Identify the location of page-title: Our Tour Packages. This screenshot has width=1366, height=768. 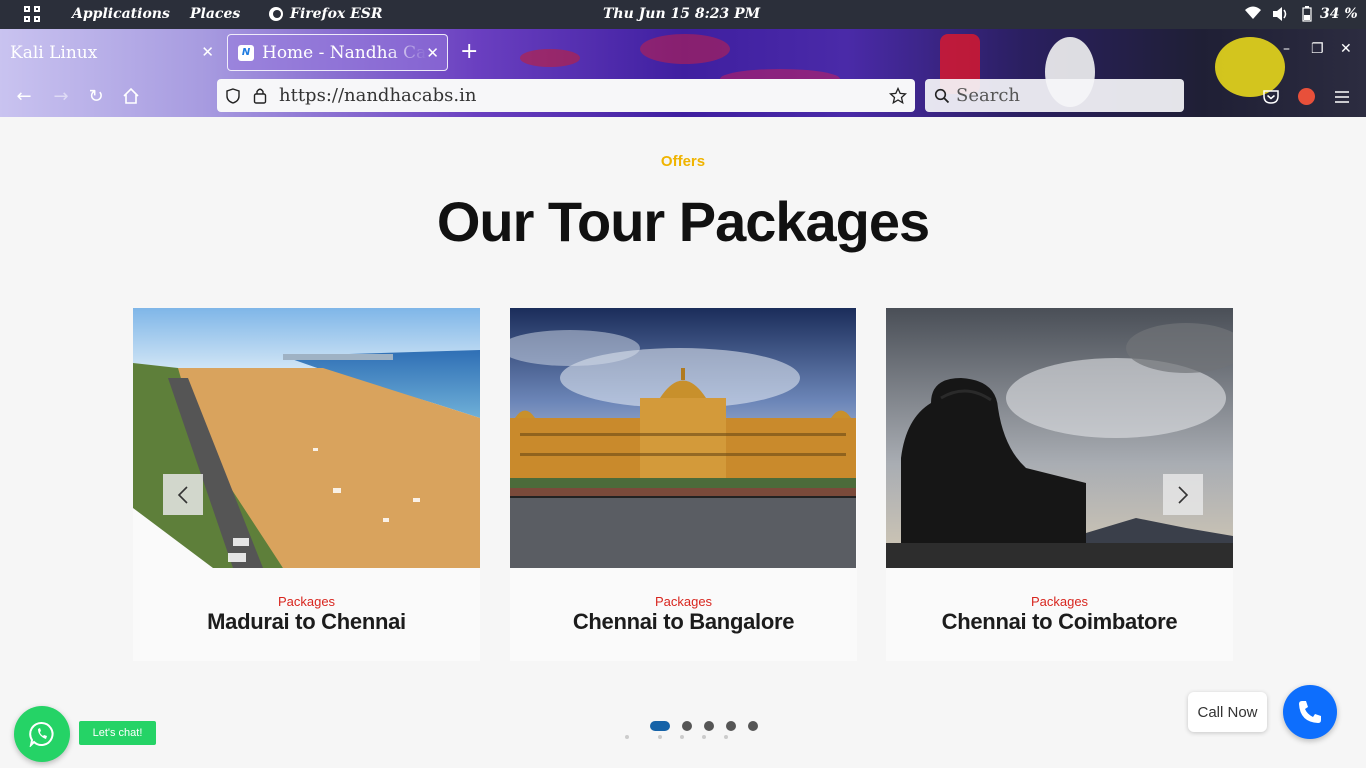
(683, 221).